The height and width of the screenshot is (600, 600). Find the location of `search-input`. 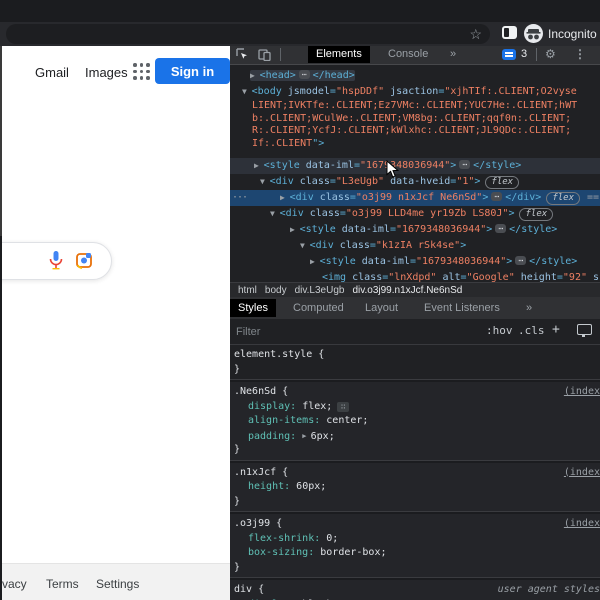

search-input is located at coordinates (57, 261).